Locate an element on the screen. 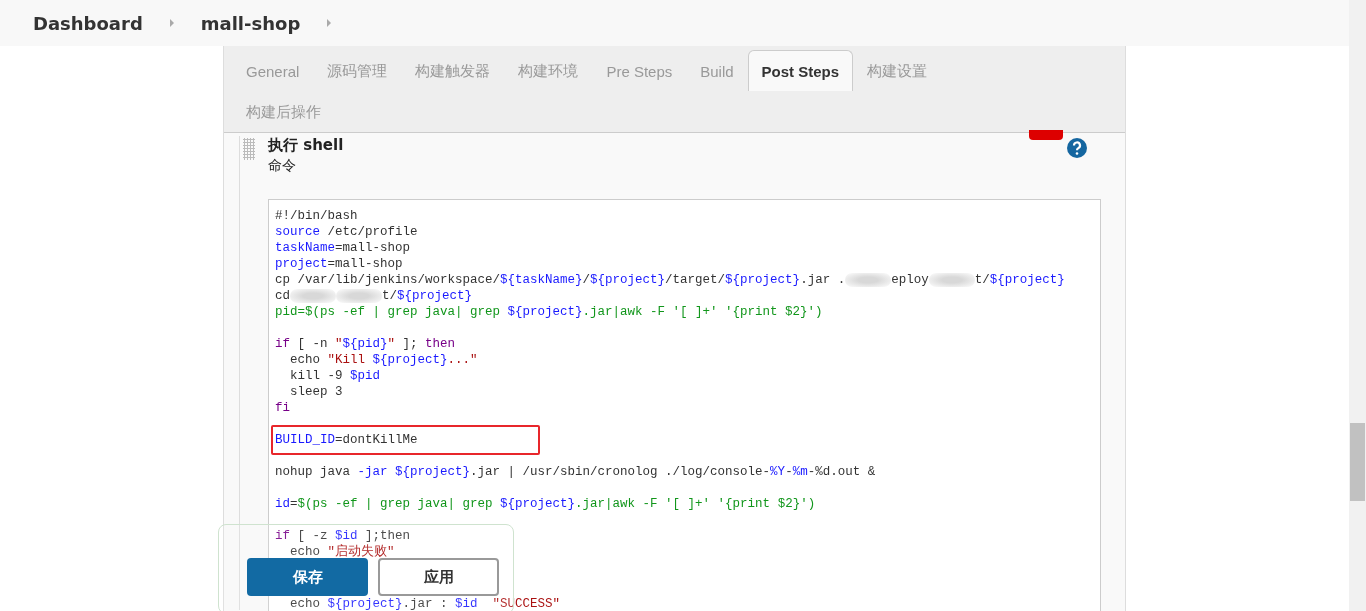 This screenshot has width=1366, height=611. save-button: 保存 is located at coordinates (307, 577).